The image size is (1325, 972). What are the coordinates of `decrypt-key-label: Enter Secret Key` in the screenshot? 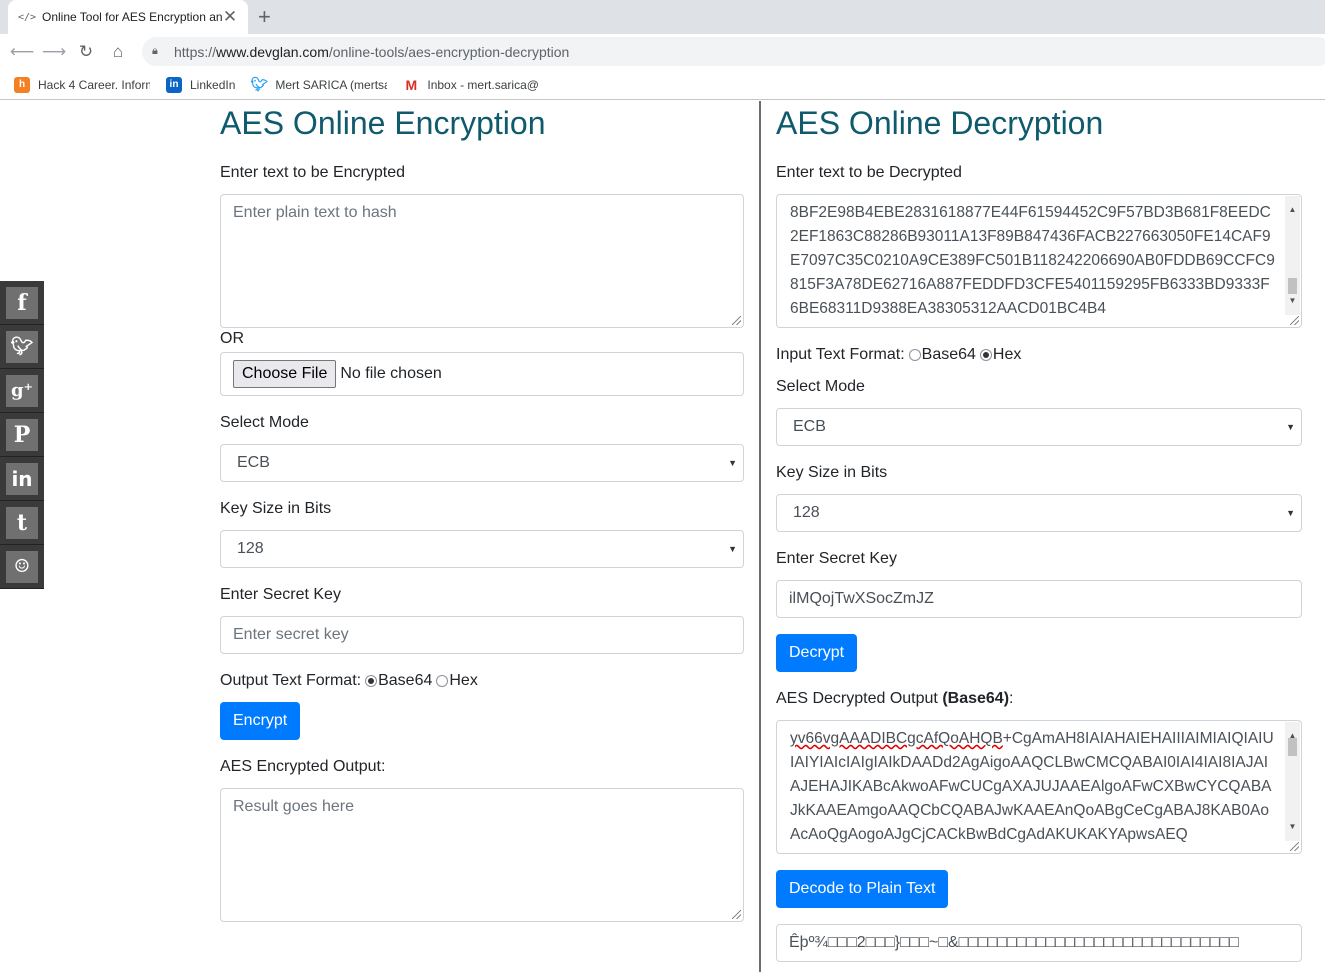 It's located at (836, 558).